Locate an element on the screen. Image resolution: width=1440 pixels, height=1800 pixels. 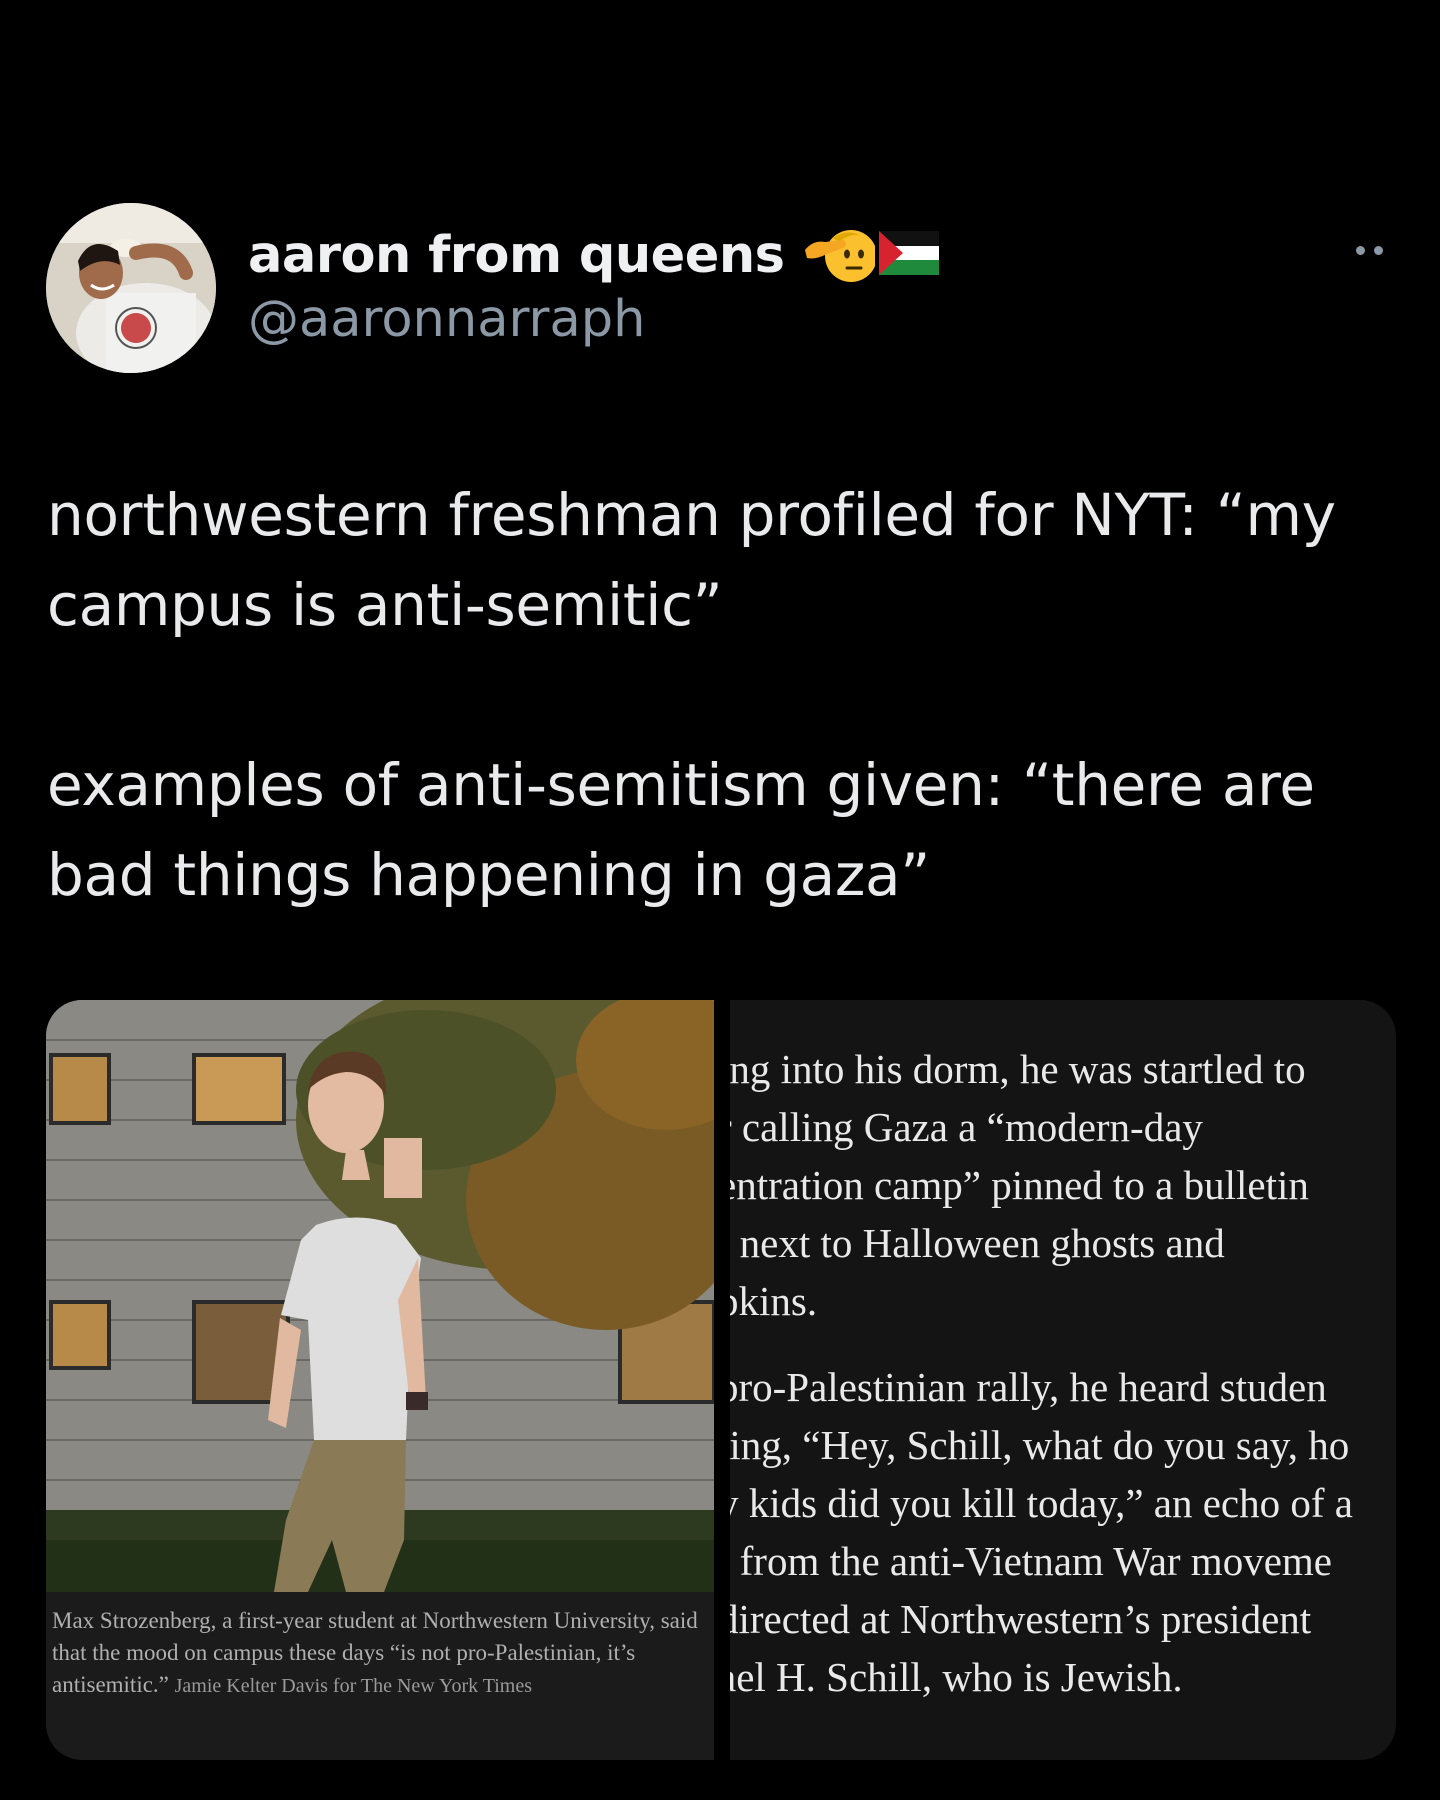
saluting-face-icon is located at coordinates (840, 255).